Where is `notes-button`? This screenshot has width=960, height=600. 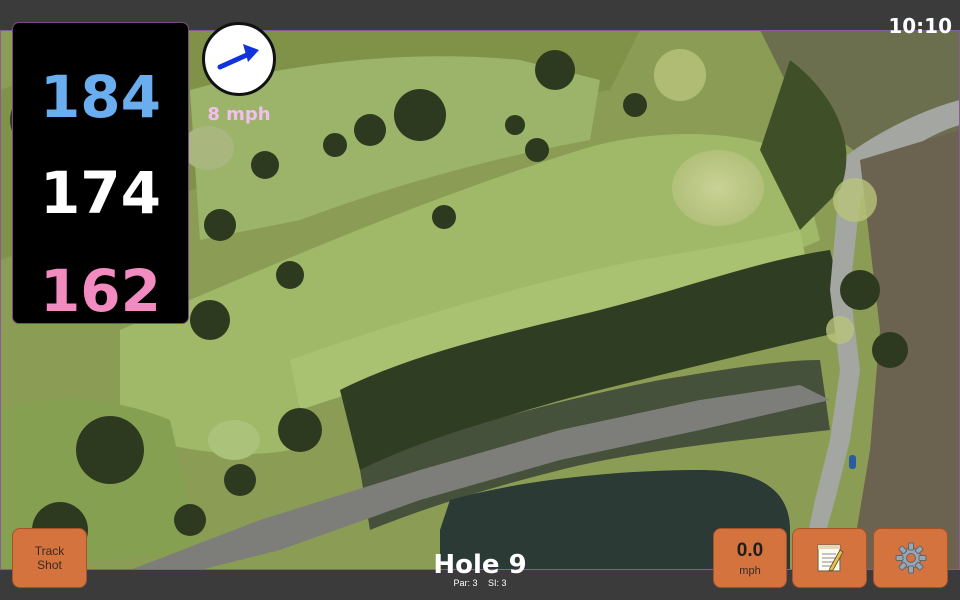
notes-button is located at coordinates (829, 558).